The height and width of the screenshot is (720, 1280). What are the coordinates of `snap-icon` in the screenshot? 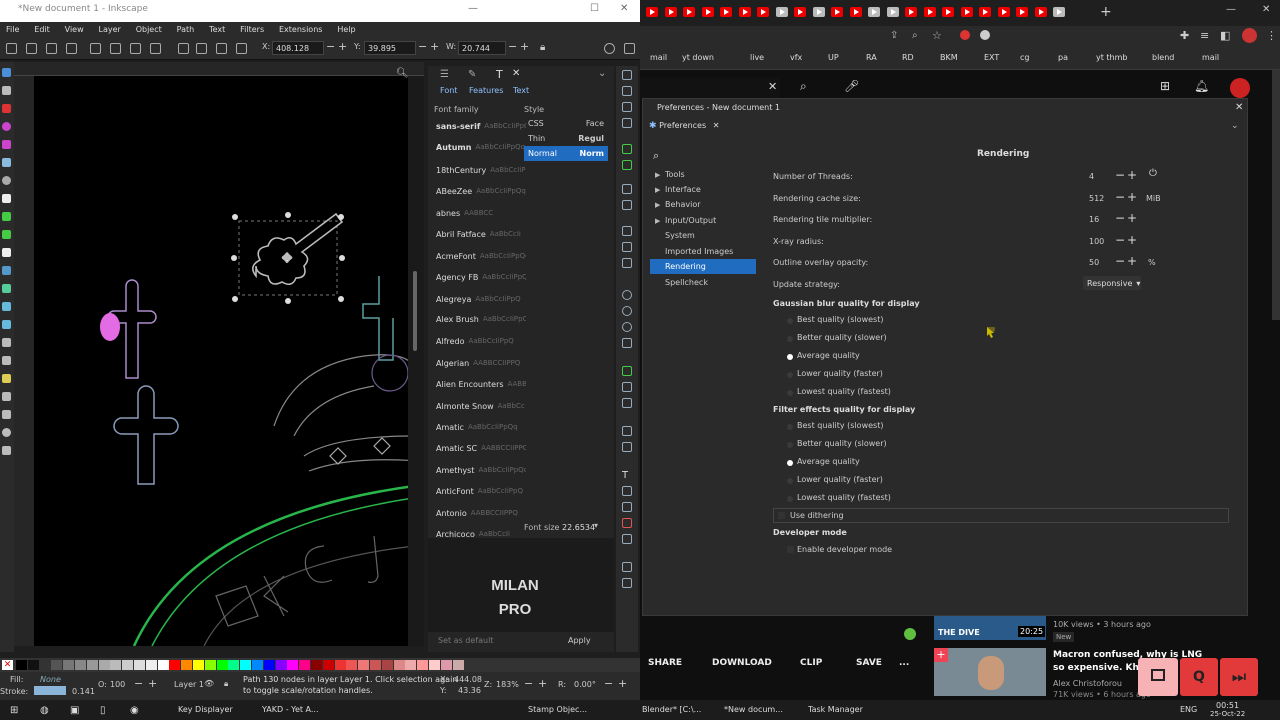 It's located at (609, 48).